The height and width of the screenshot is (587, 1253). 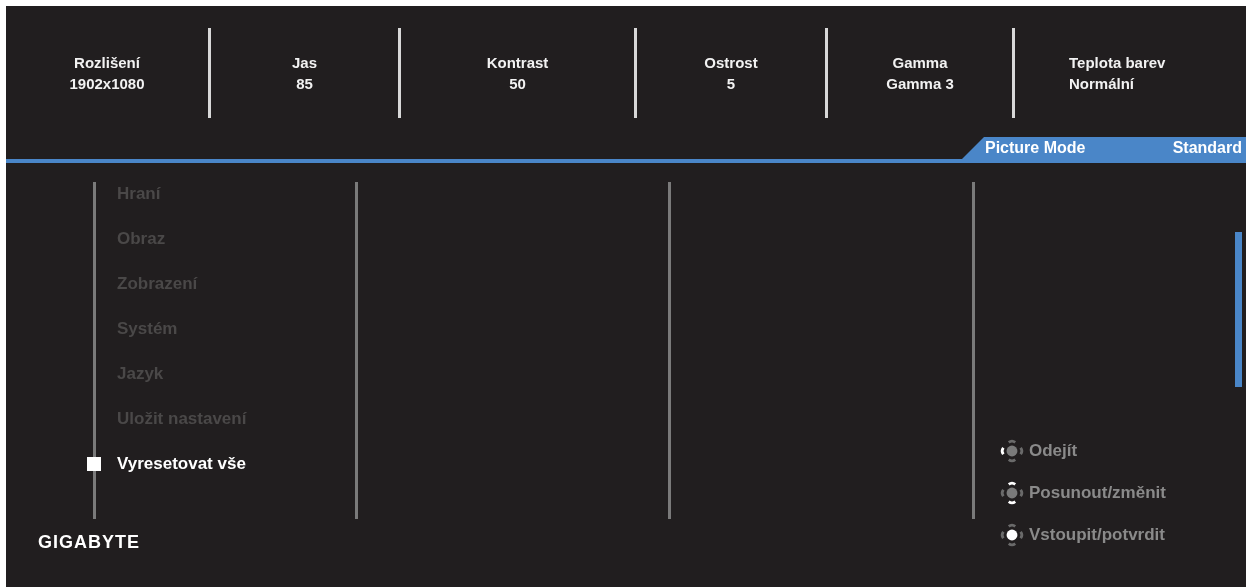 What do you see at coordinates (107, 84) in the screenshot?
I see `setting-value: 1902x1080` at bounding box center [107, 84].